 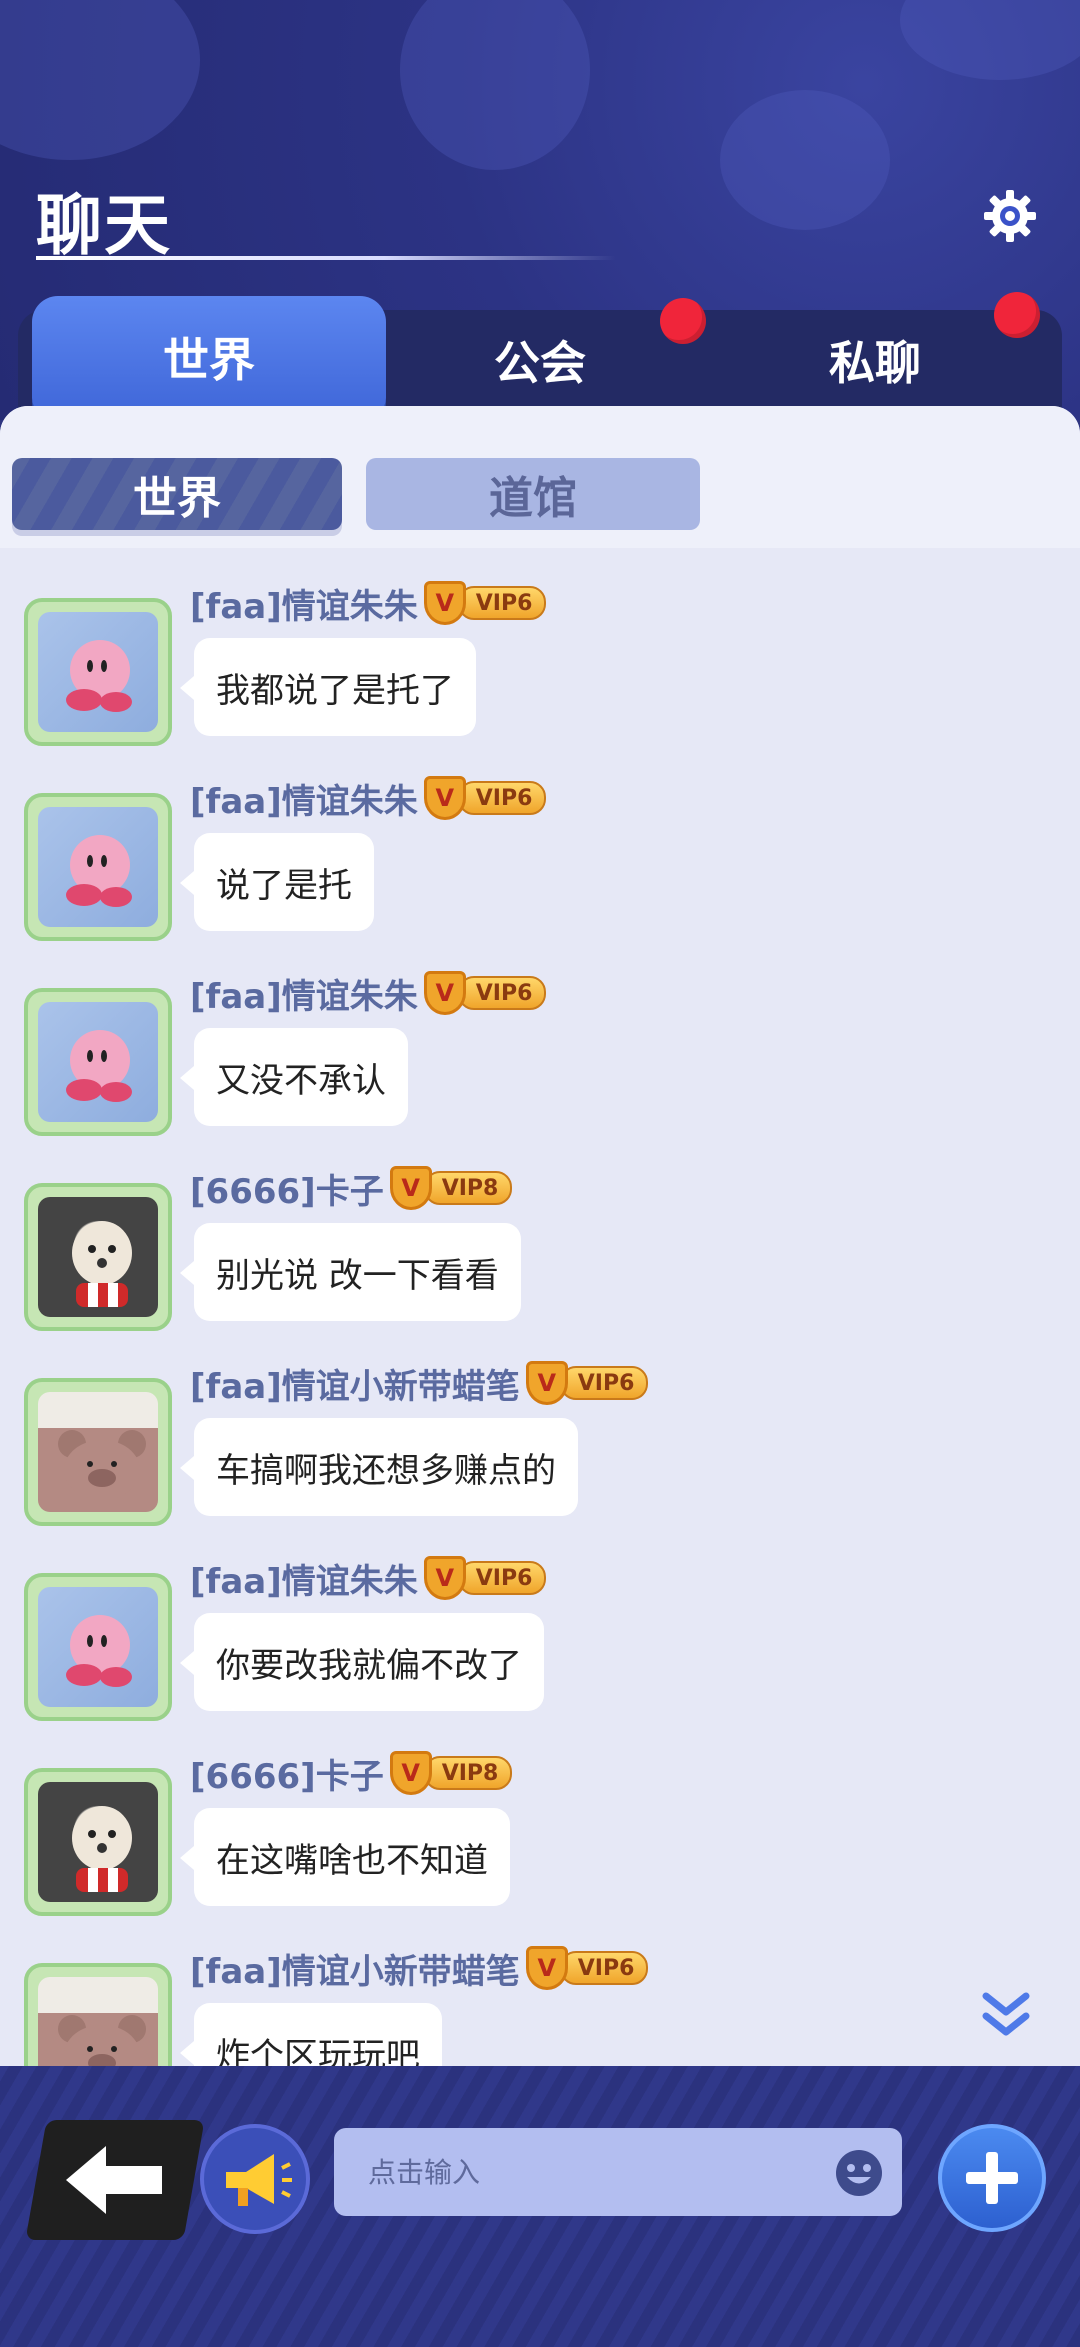 I want to click on message-bubble: 在这嘴啥也不知道, so click(x=345, y=1857).